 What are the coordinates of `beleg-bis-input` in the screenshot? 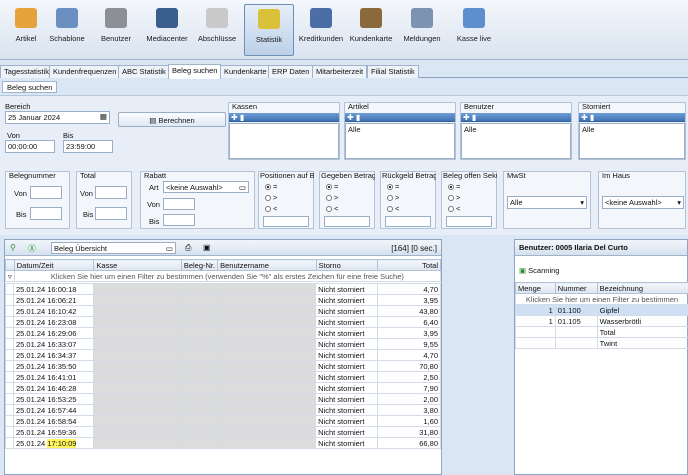 It's located at (46, 213).